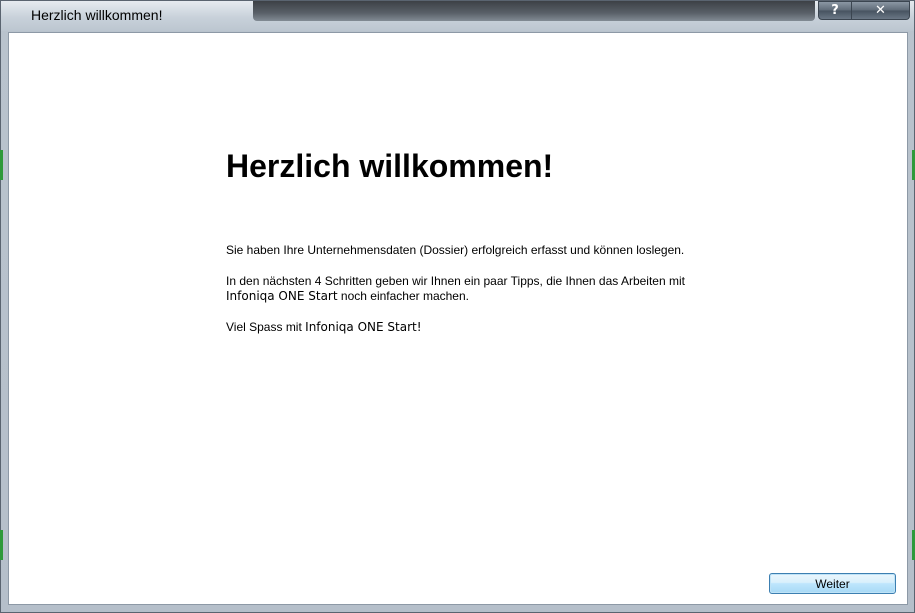 The height and width of the screenshot is (613, 915). What do you see at coordinates (363, 327) in the screenshot?
I see `closing-product-name: Infoniqa ONE Start!` at bounding box center [363, 327].